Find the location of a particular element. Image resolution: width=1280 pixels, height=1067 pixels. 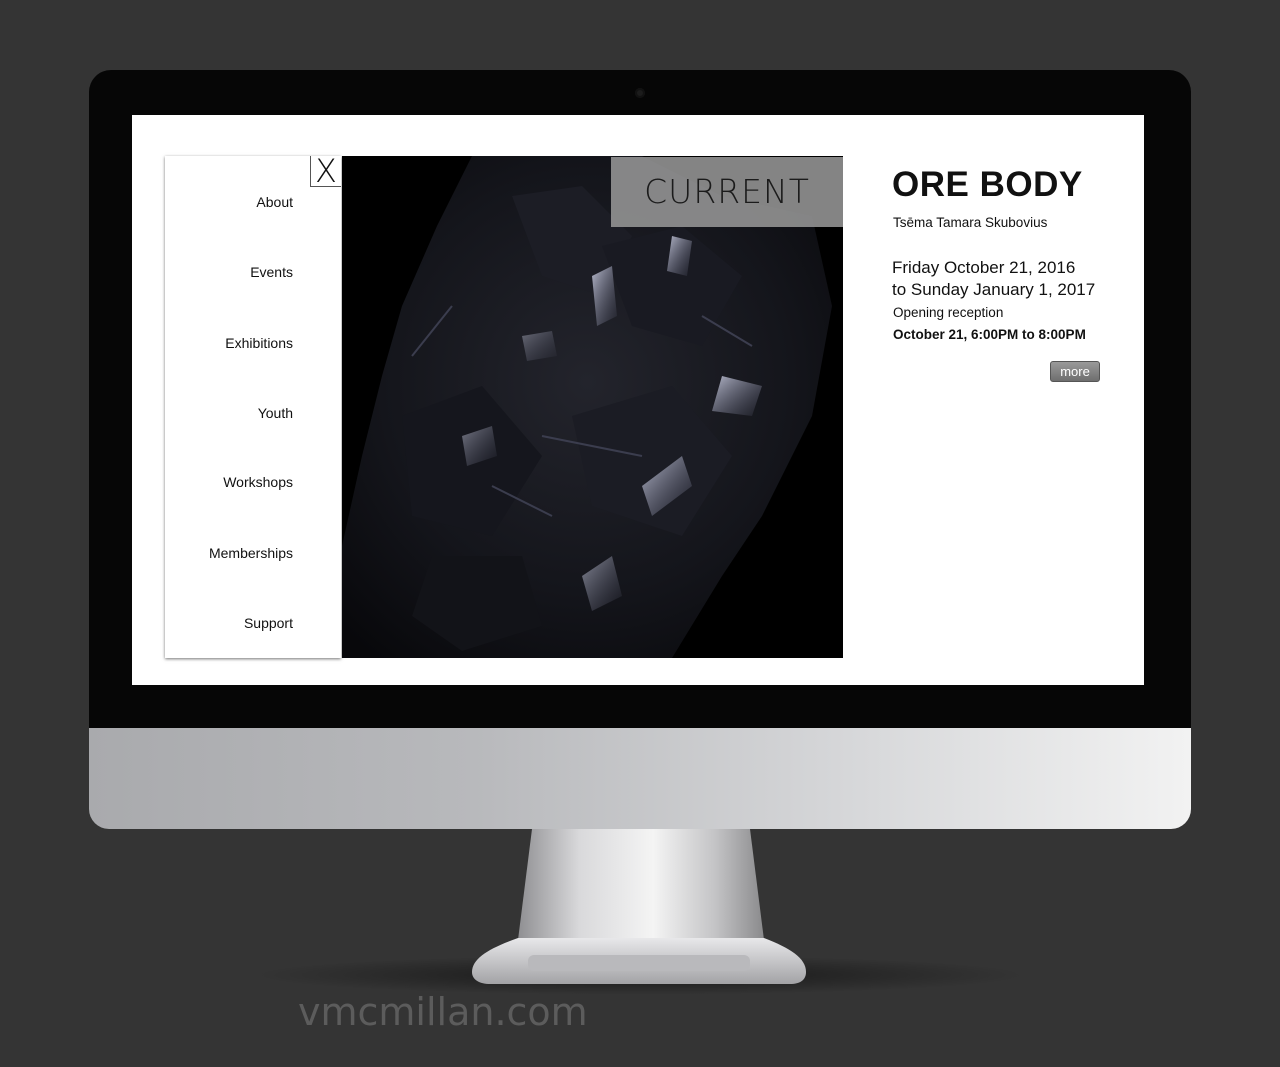

date-end: to Sunday January 1, 2017 is located at coordinates (994, 289).